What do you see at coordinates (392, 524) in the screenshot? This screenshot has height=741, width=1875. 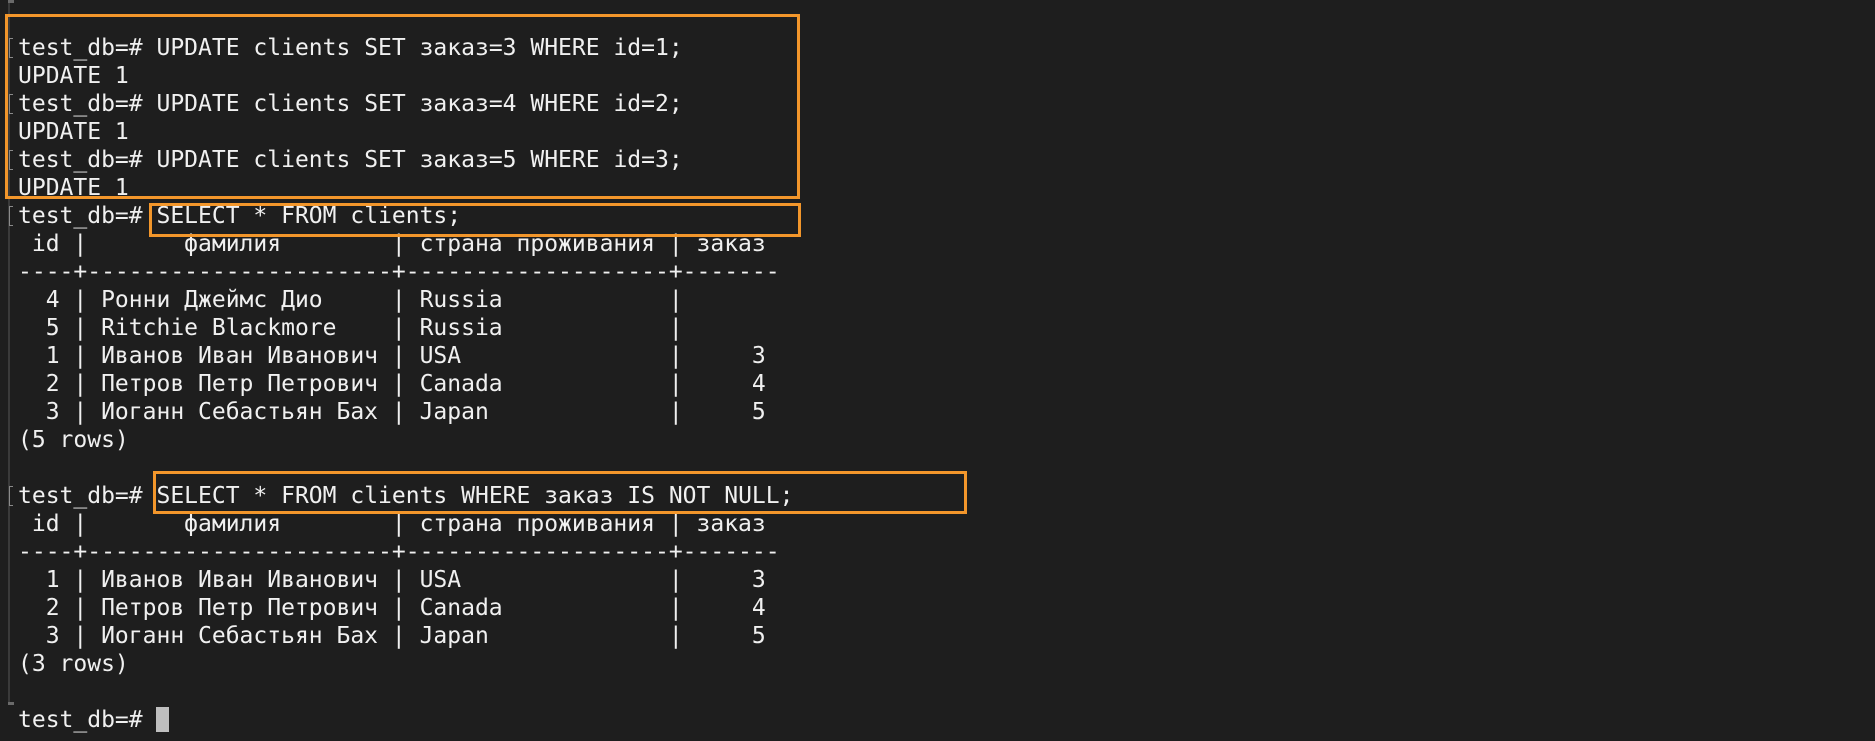 I see `table-header: id | фамилия | страна проживания | заказ` at bounding box center [392, 524].